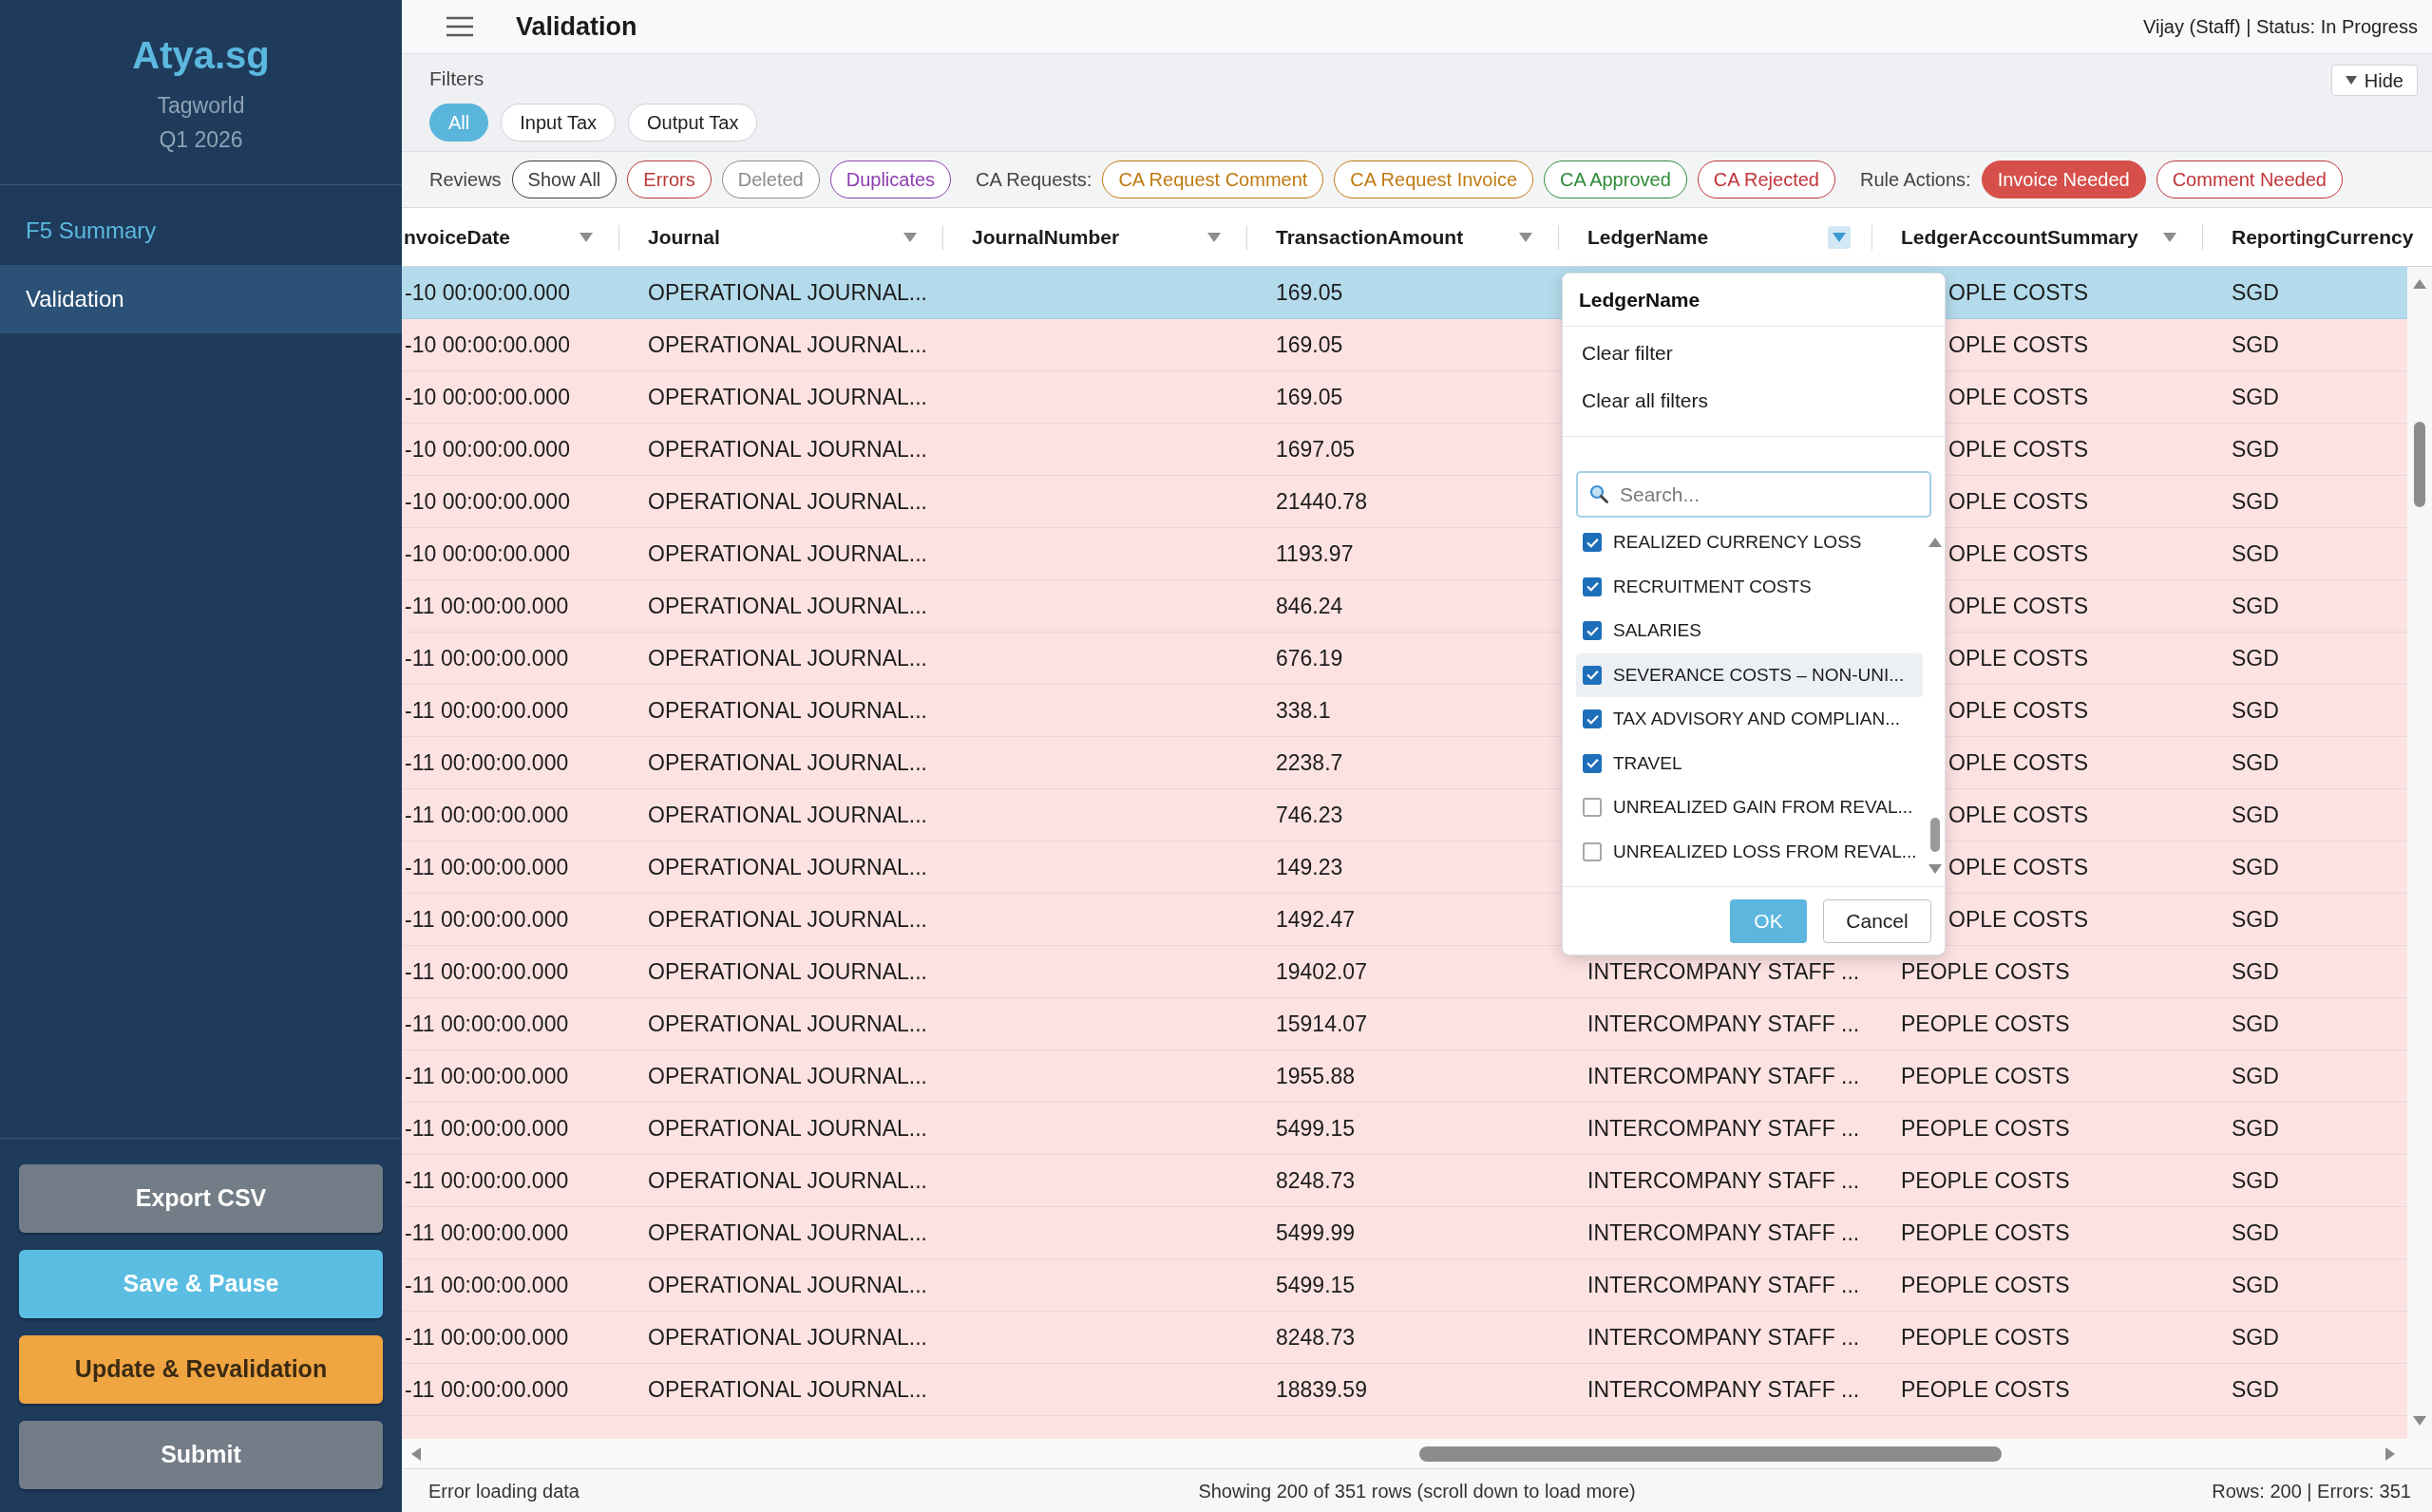 This screenshot has height=1512, width=2432. I want to click on filter-chip: CA Approved, so click(1615, 179).